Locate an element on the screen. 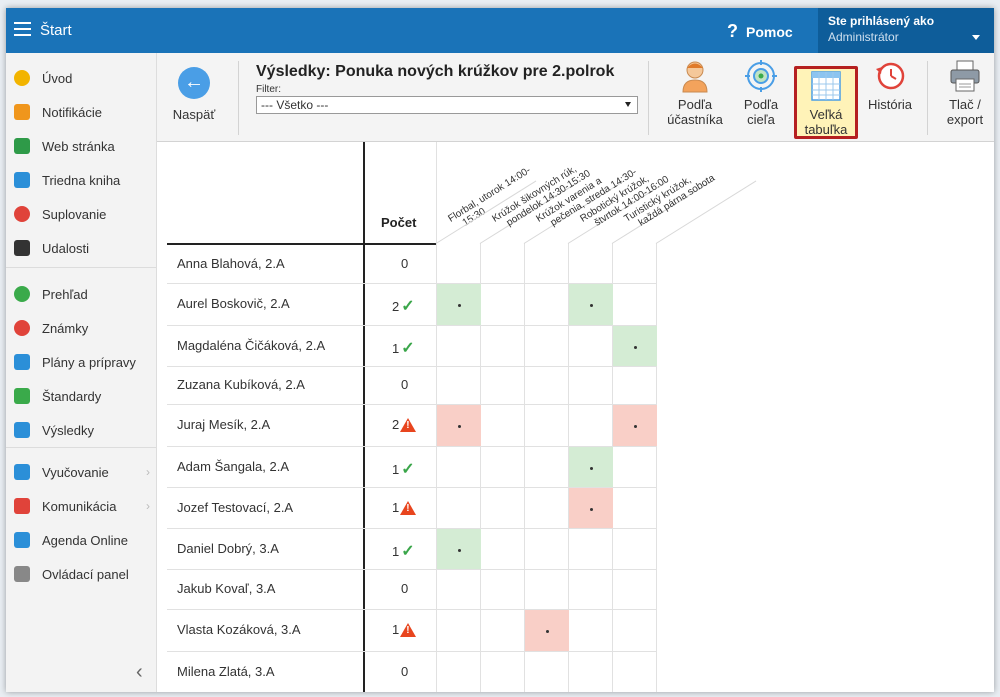 The height and width of the screenshot is (697, 1000). participant-count: 1 is located at coordinates (404, 507).